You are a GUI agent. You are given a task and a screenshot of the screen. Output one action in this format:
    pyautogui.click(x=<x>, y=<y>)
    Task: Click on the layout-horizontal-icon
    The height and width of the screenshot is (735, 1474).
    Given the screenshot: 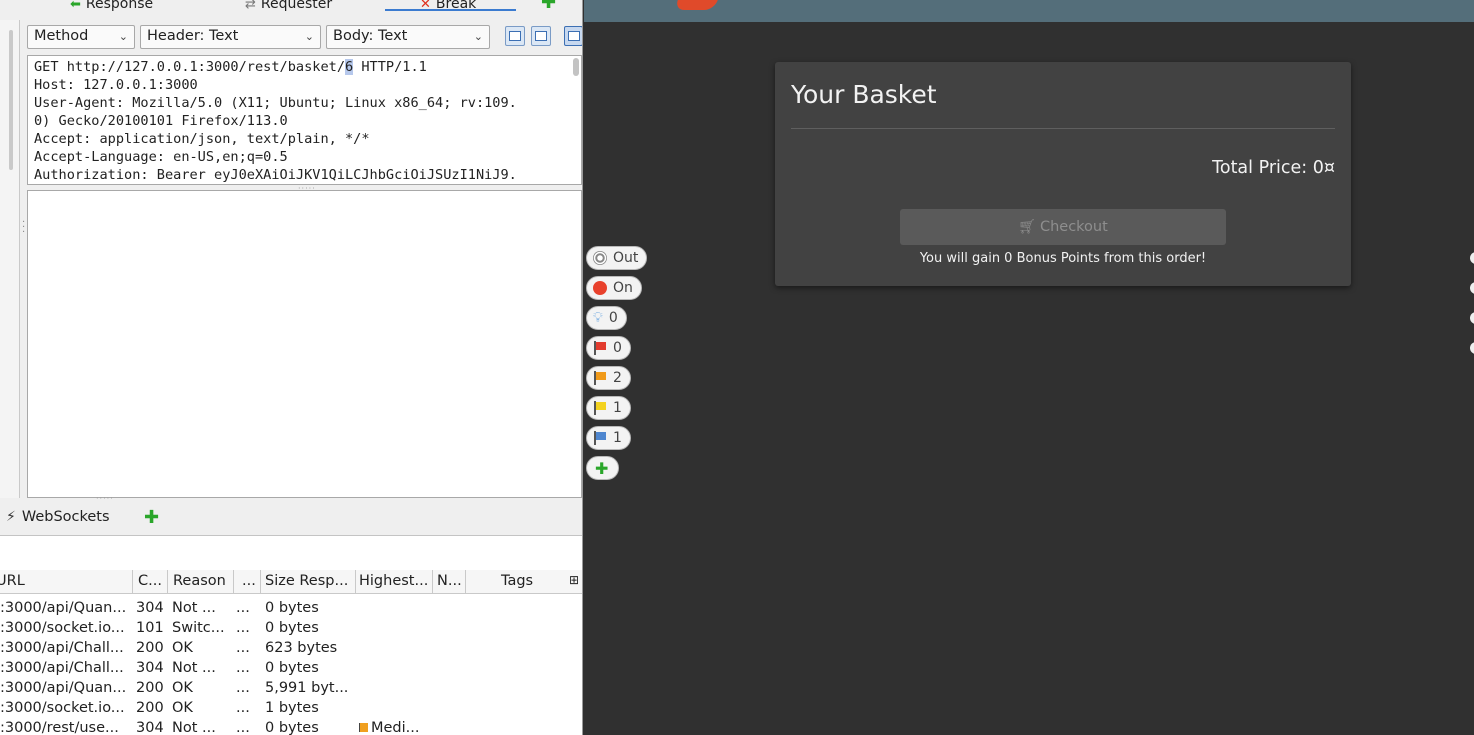 What is the action you would take?
    pyautogui.click(x=515, y=36)
    